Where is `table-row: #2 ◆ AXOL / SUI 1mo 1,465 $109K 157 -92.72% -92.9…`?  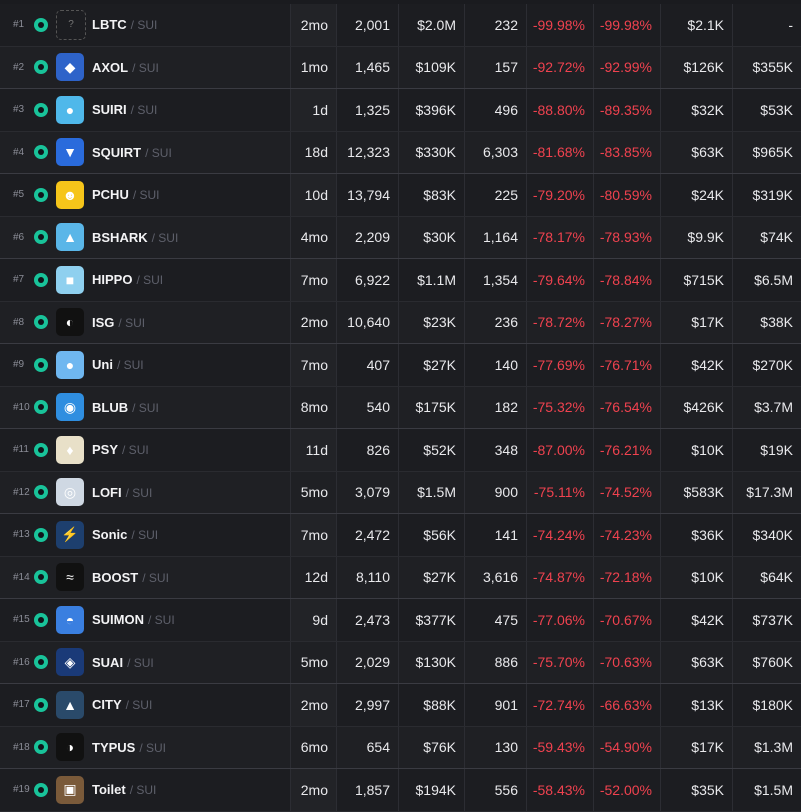
table-row: #2 ◆ AXOL / SUI 1mo 1,465 $109K 157 -92.72% -92.9… is located at coordinates (400, 67).